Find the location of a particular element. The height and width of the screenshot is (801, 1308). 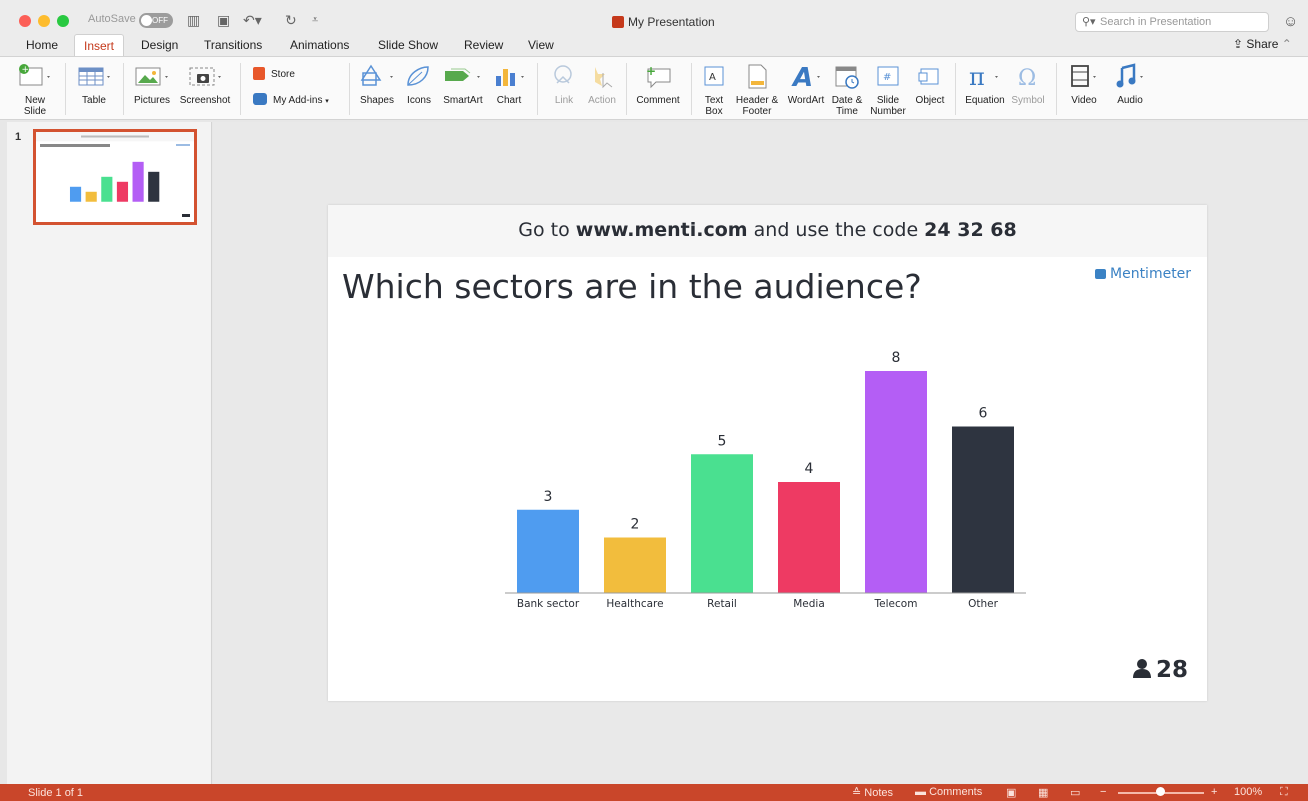

feedback-smiley-icon: ☺ is located at coordinates (1290, 21).